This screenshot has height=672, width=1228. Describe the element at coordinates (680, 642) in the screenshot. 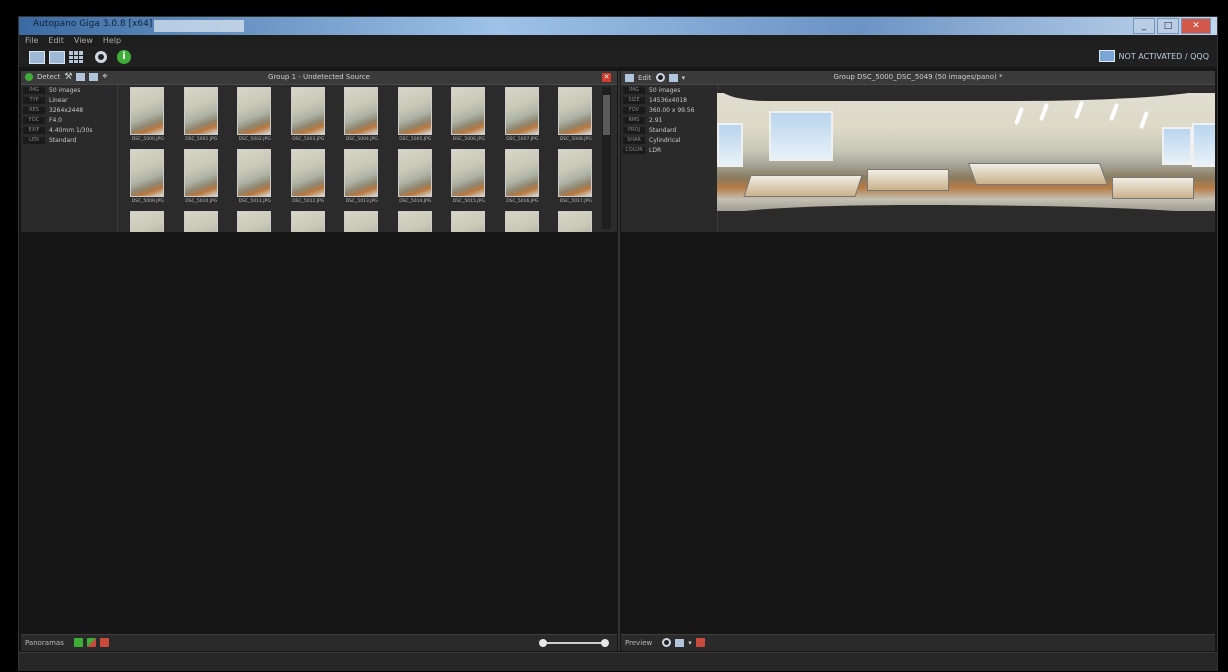

I see `render-icon` at that location.